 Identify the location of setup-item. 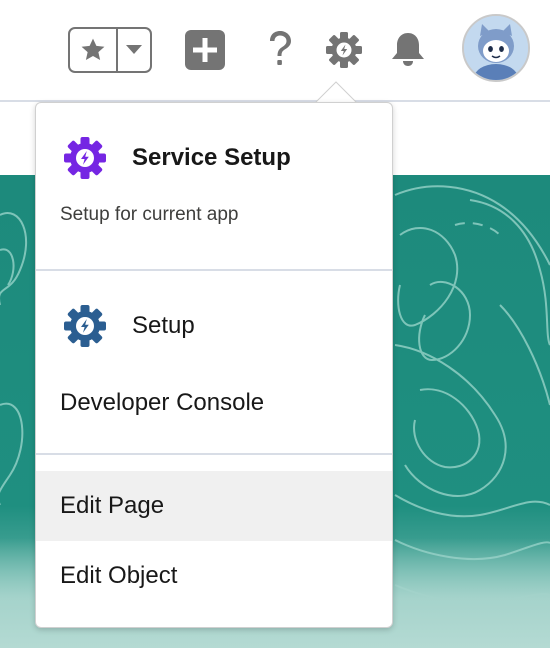
(214, 316).